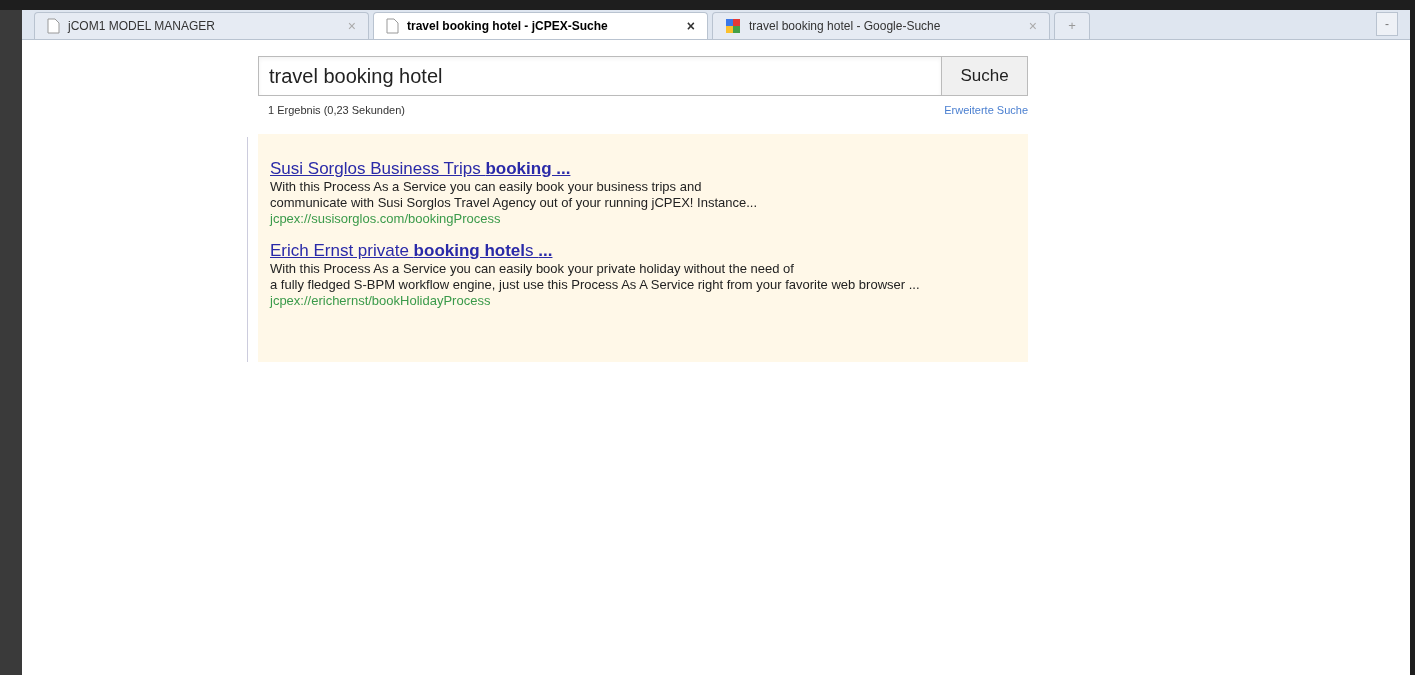  I want to click on browser-tab: jCOM1 MODEL MANAGER ×, so click(201, 25).